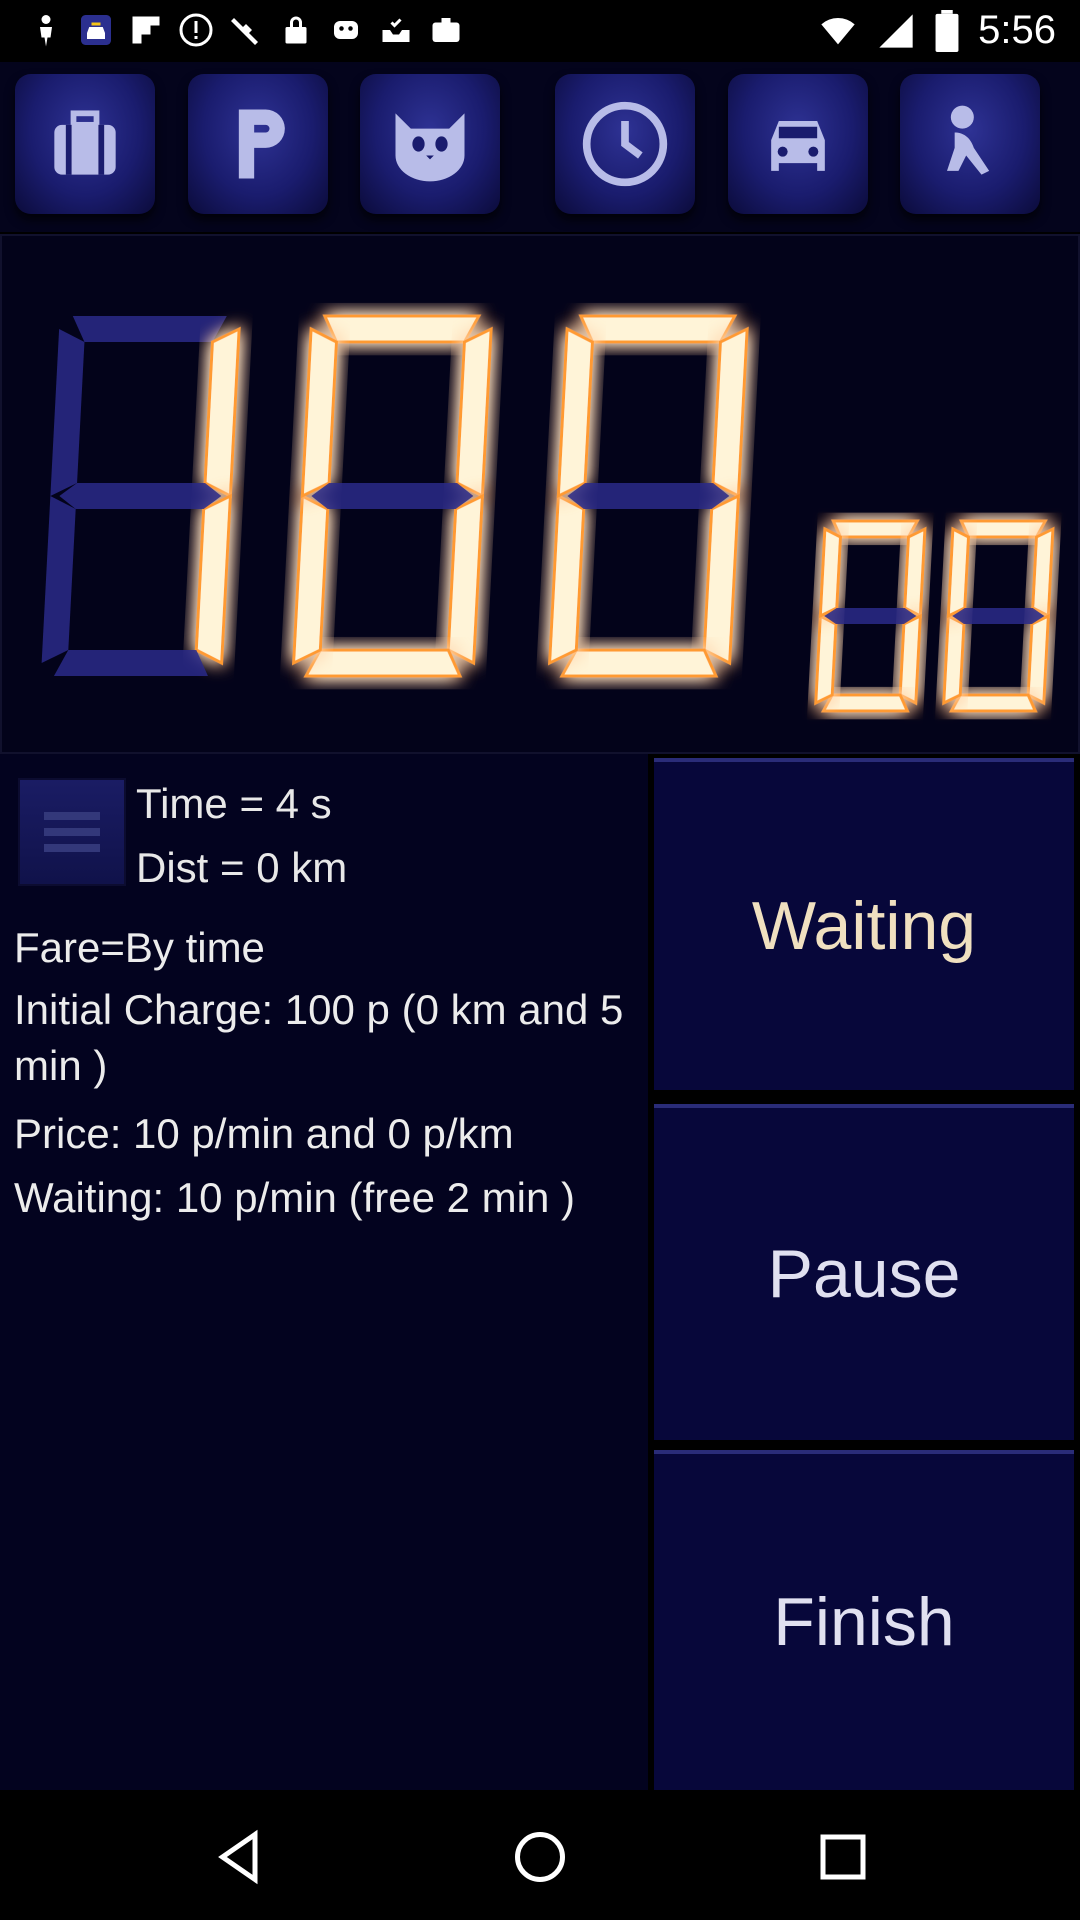 This screenshot has width=1080, height=1920. Describe the element at coordinates (58, 579) in the screenshot. I see `digit-1-segment-e` at that location.